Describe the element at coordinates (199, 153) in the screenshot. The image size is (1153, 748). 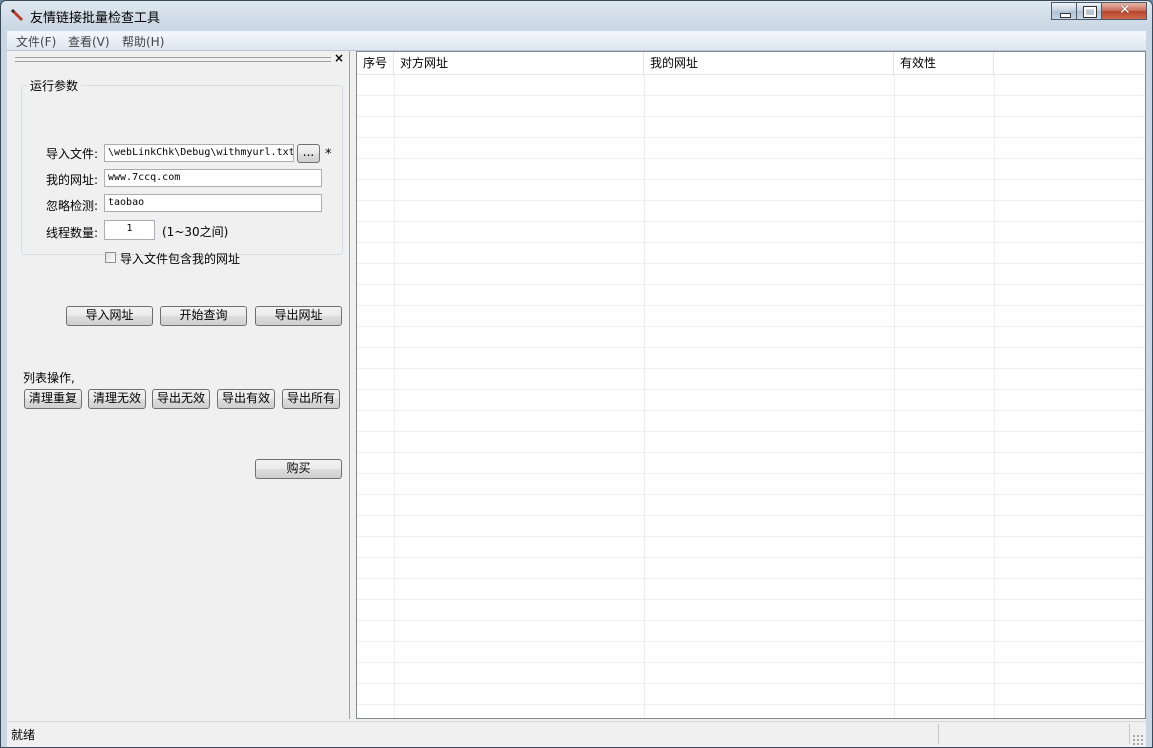
I see `import-file-input: \webLinkChk\Debug\withmyurl.txt` at that location.